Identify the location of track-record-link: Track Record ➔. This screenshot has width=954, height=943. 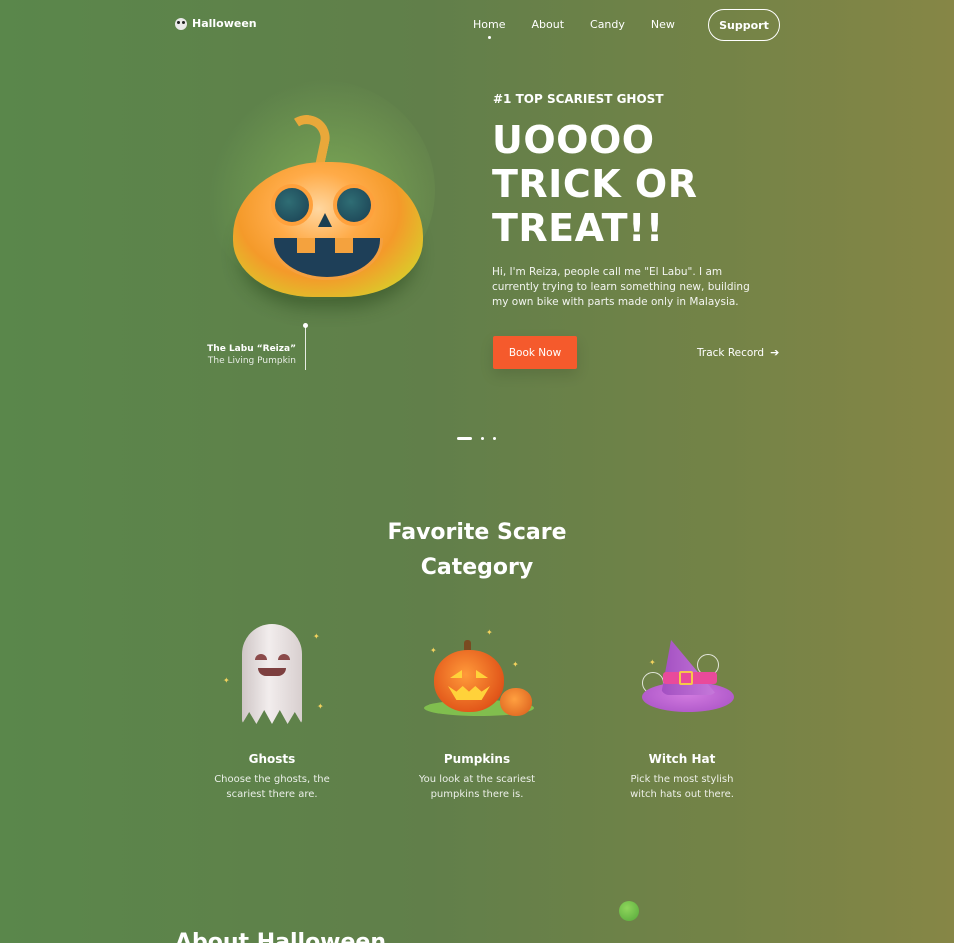
(738, 352).